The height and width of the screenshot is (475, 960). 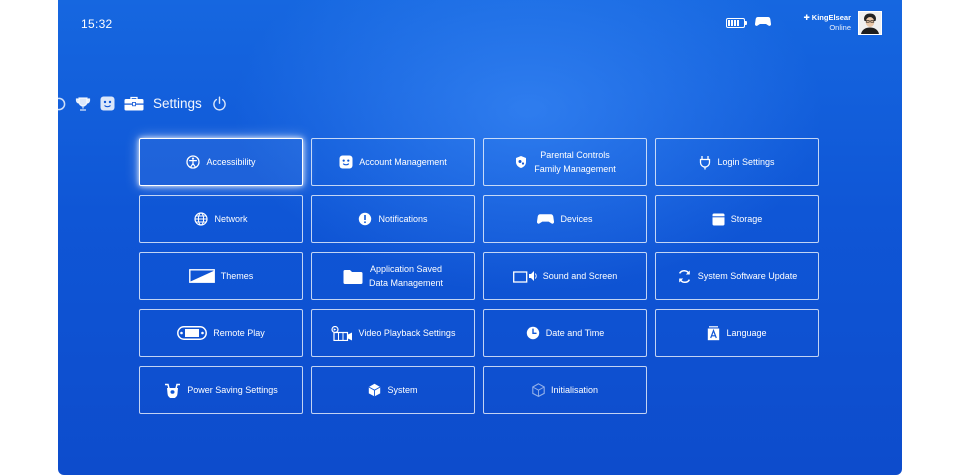 I want to click on storage-icon, so click(x=718, y=219).